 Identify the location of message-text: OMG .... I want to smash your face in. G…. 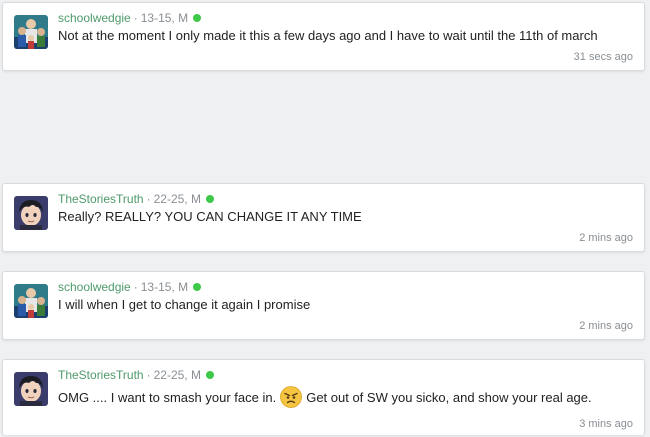
(325, 397).